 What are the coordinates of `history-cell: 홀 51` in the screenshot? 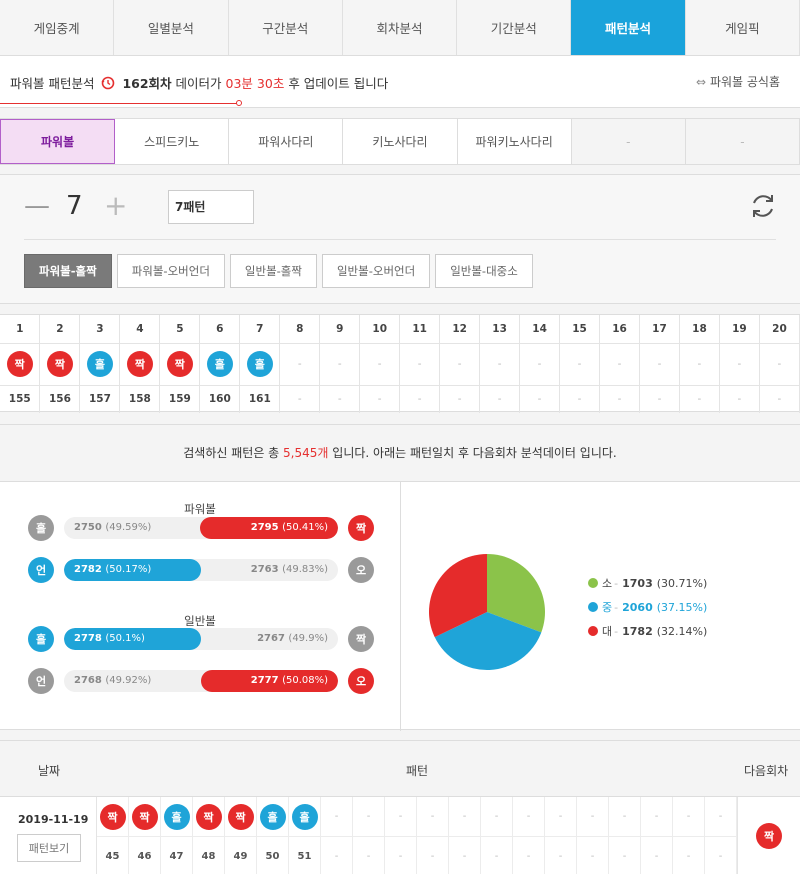 It's located at (305, 835).